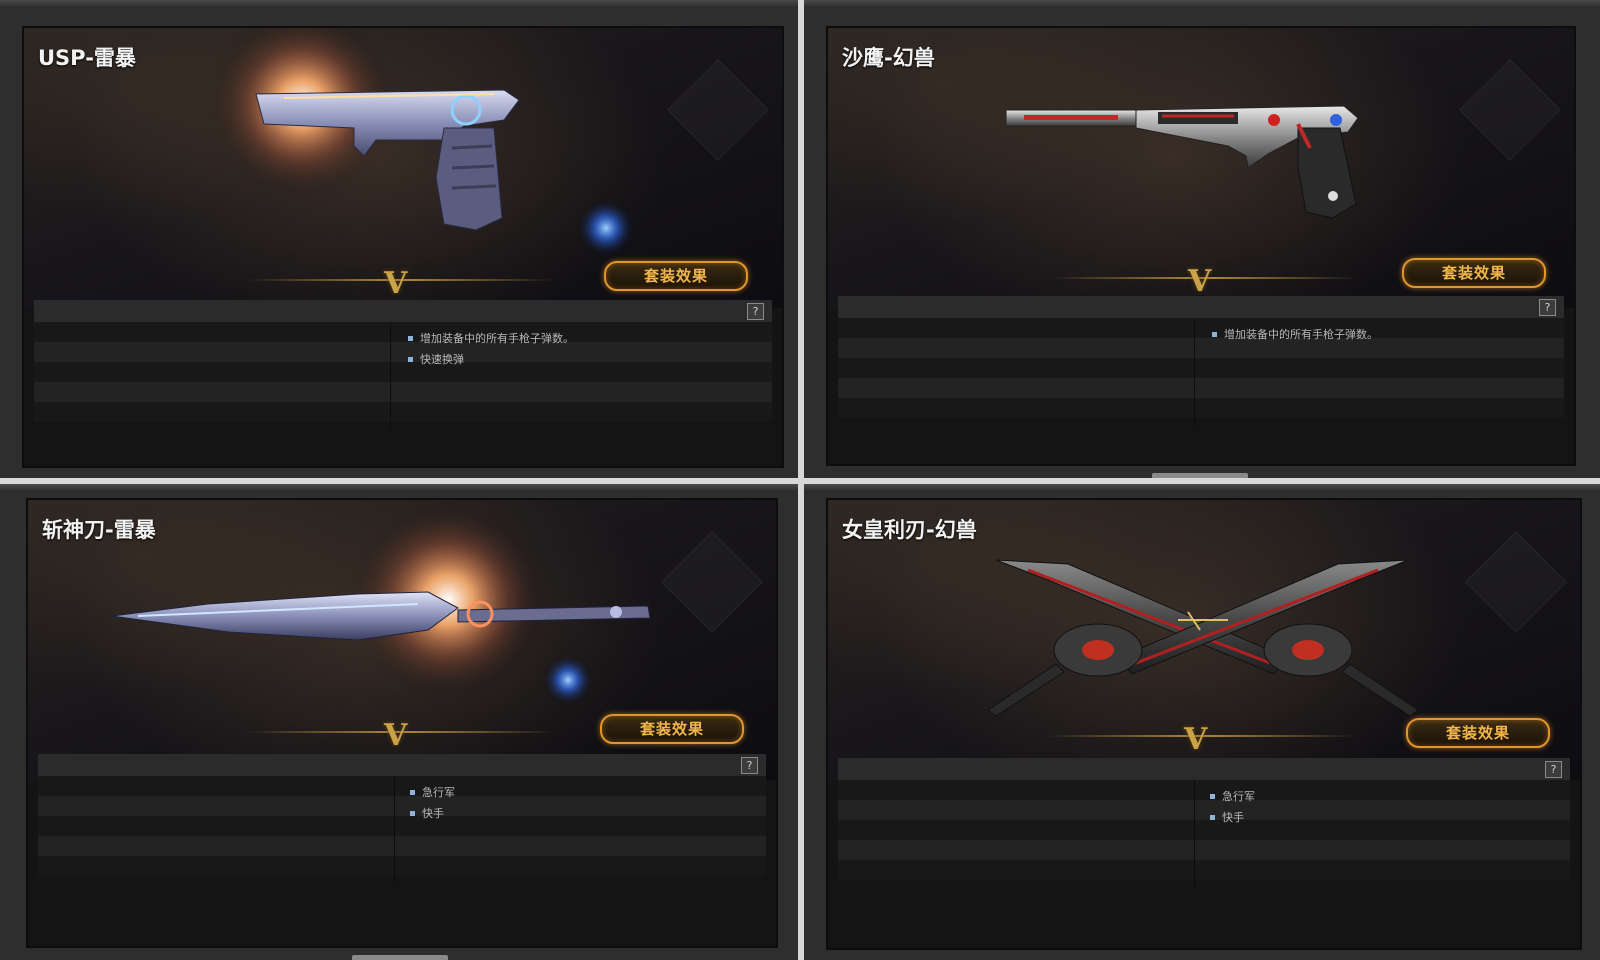  Describe the element at coordinates (1201, 361) in the screenshot. I see `set-effect-table: ? 增加装备中的所有手枪子弹数。` at that location.